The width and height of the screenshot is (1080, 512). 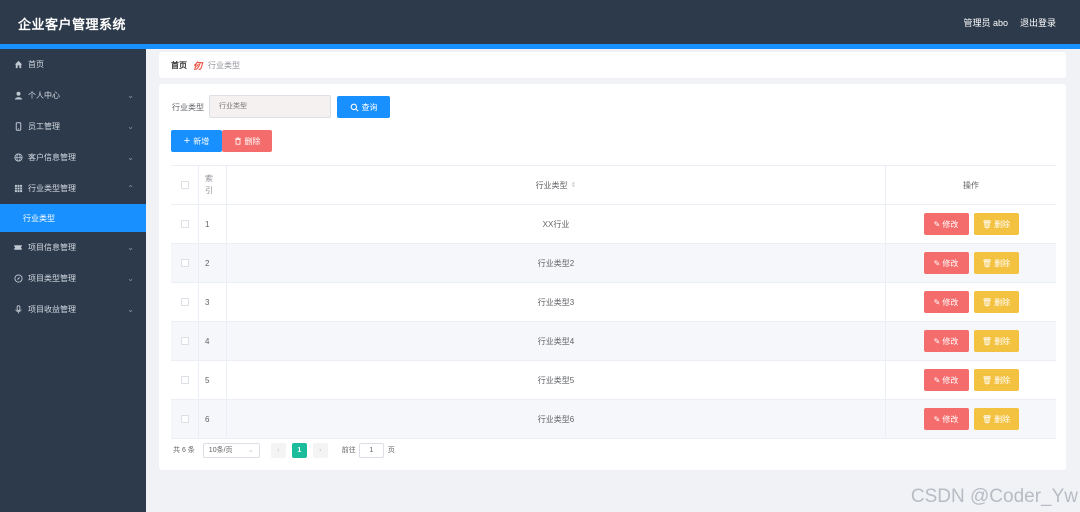 I want to click on next-page-button: ›, so click(x=320, y=450).